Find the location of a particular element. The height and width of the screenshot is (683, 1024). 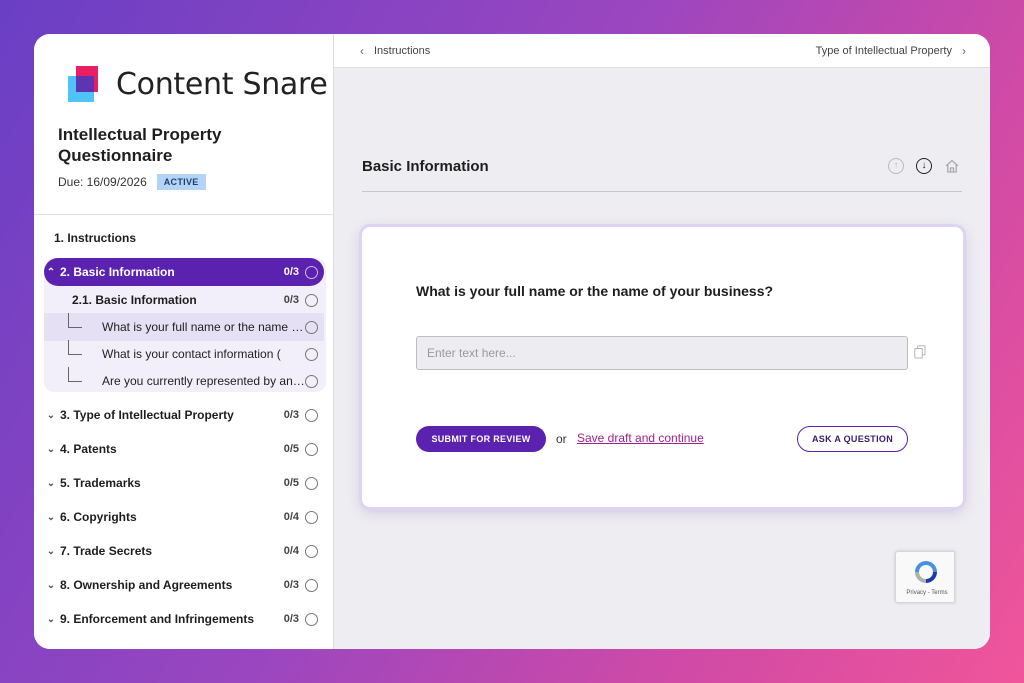

nav-question-contact-info: What is your contact information ( is located at coordinates (184, 354).